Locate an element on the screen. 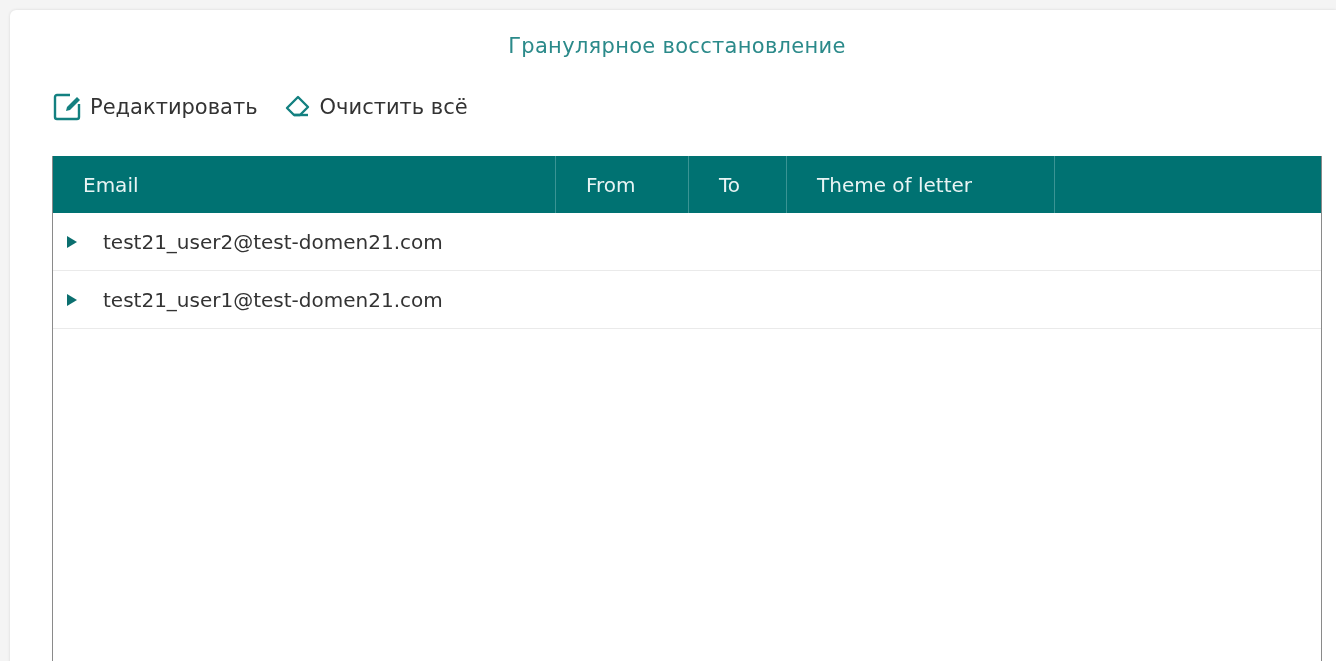 This screenshot has width=1336, height=661. column-header: Email is located at coordinates (304, 184).